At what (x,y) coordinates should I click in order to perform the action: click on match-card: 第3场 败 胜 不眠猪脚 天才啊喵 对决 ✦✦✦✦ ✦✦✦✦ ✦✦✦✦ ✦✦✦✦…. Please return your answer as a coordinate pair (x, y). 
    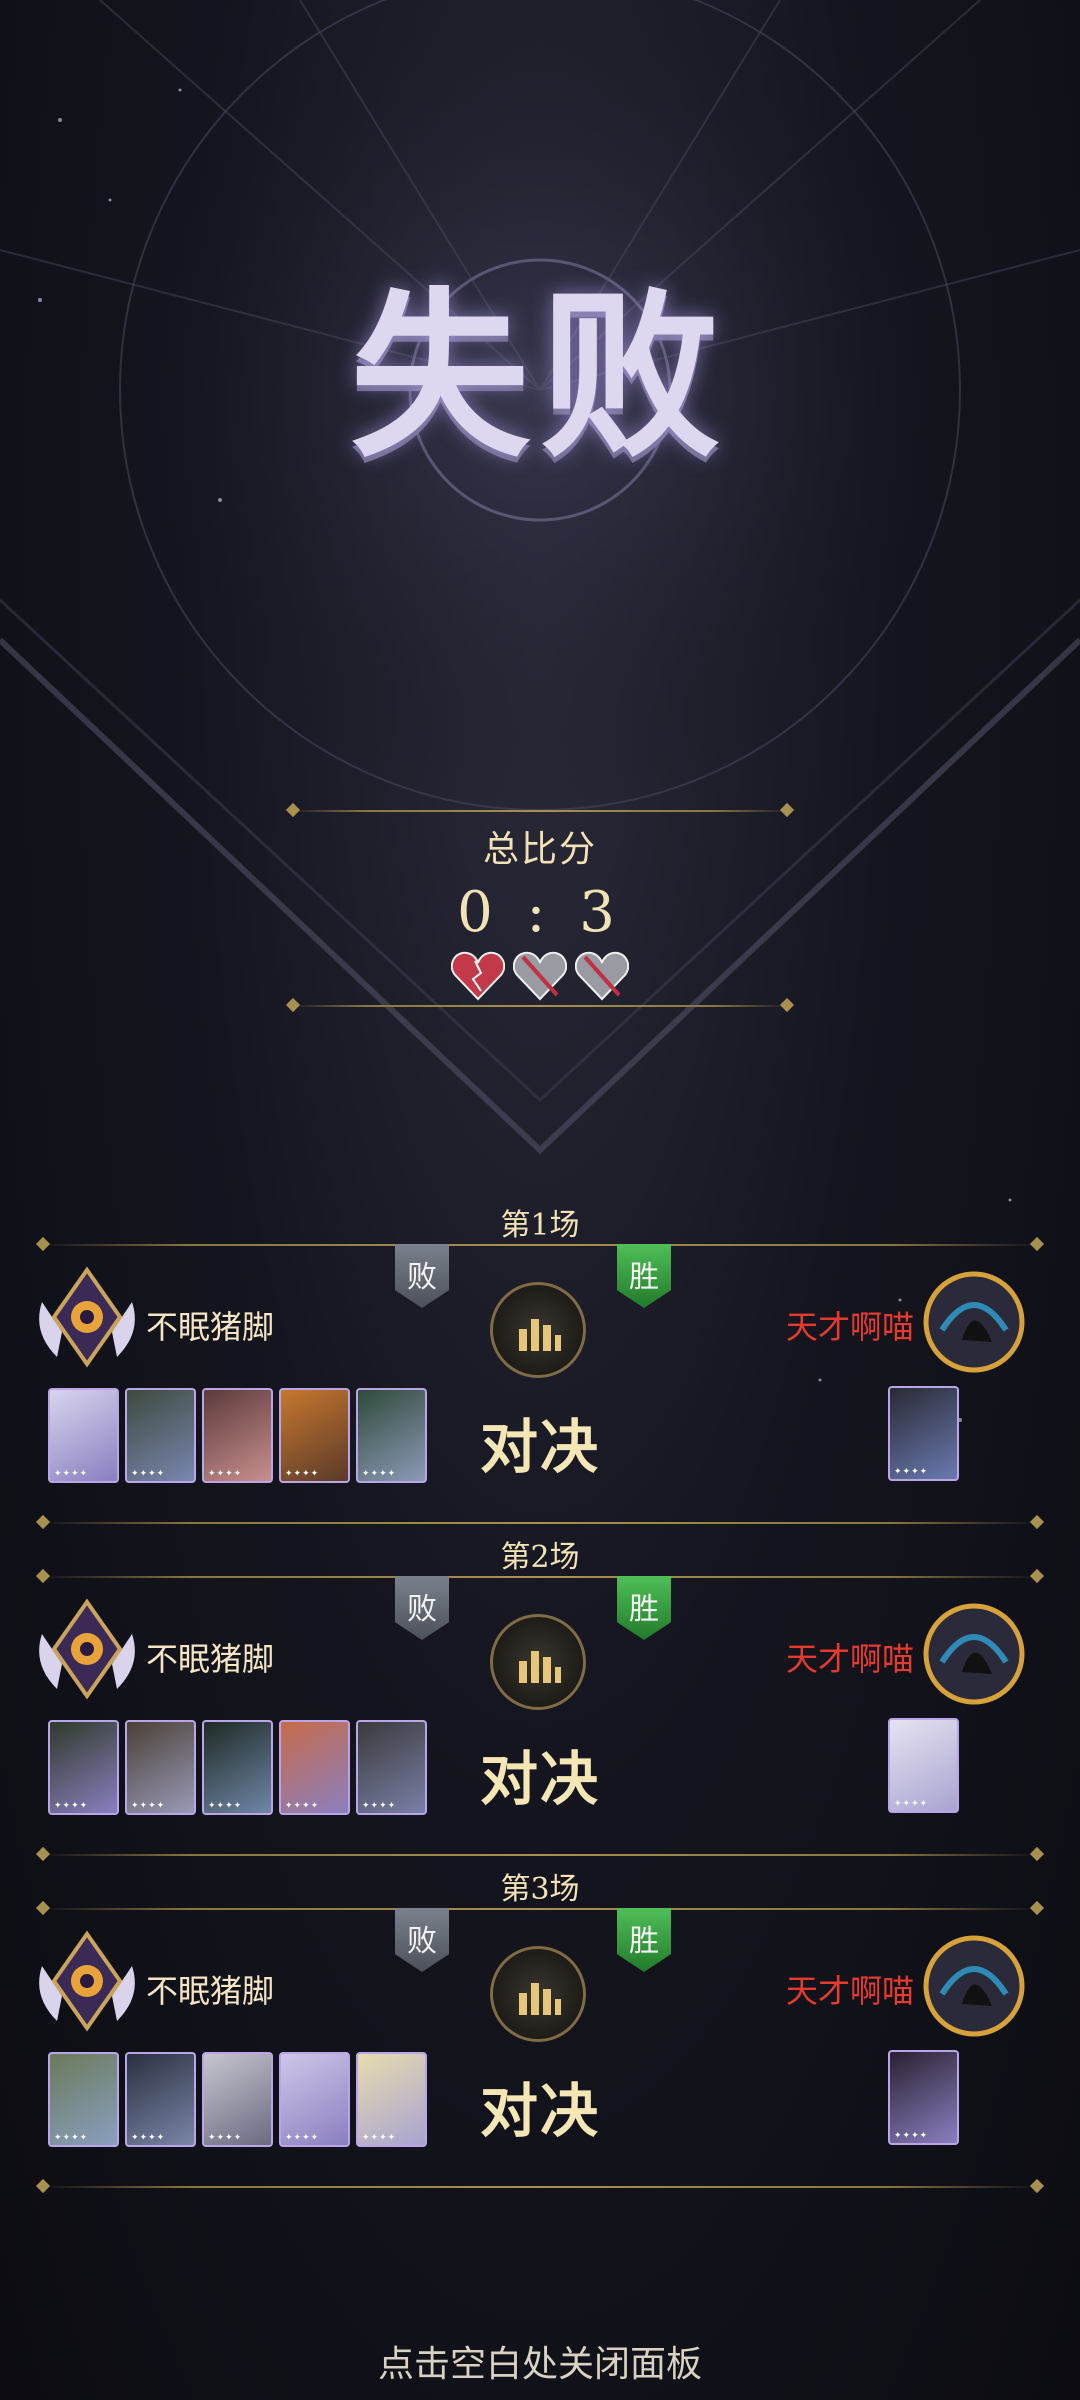
    Looking at the image, I should click on (540, 2029).